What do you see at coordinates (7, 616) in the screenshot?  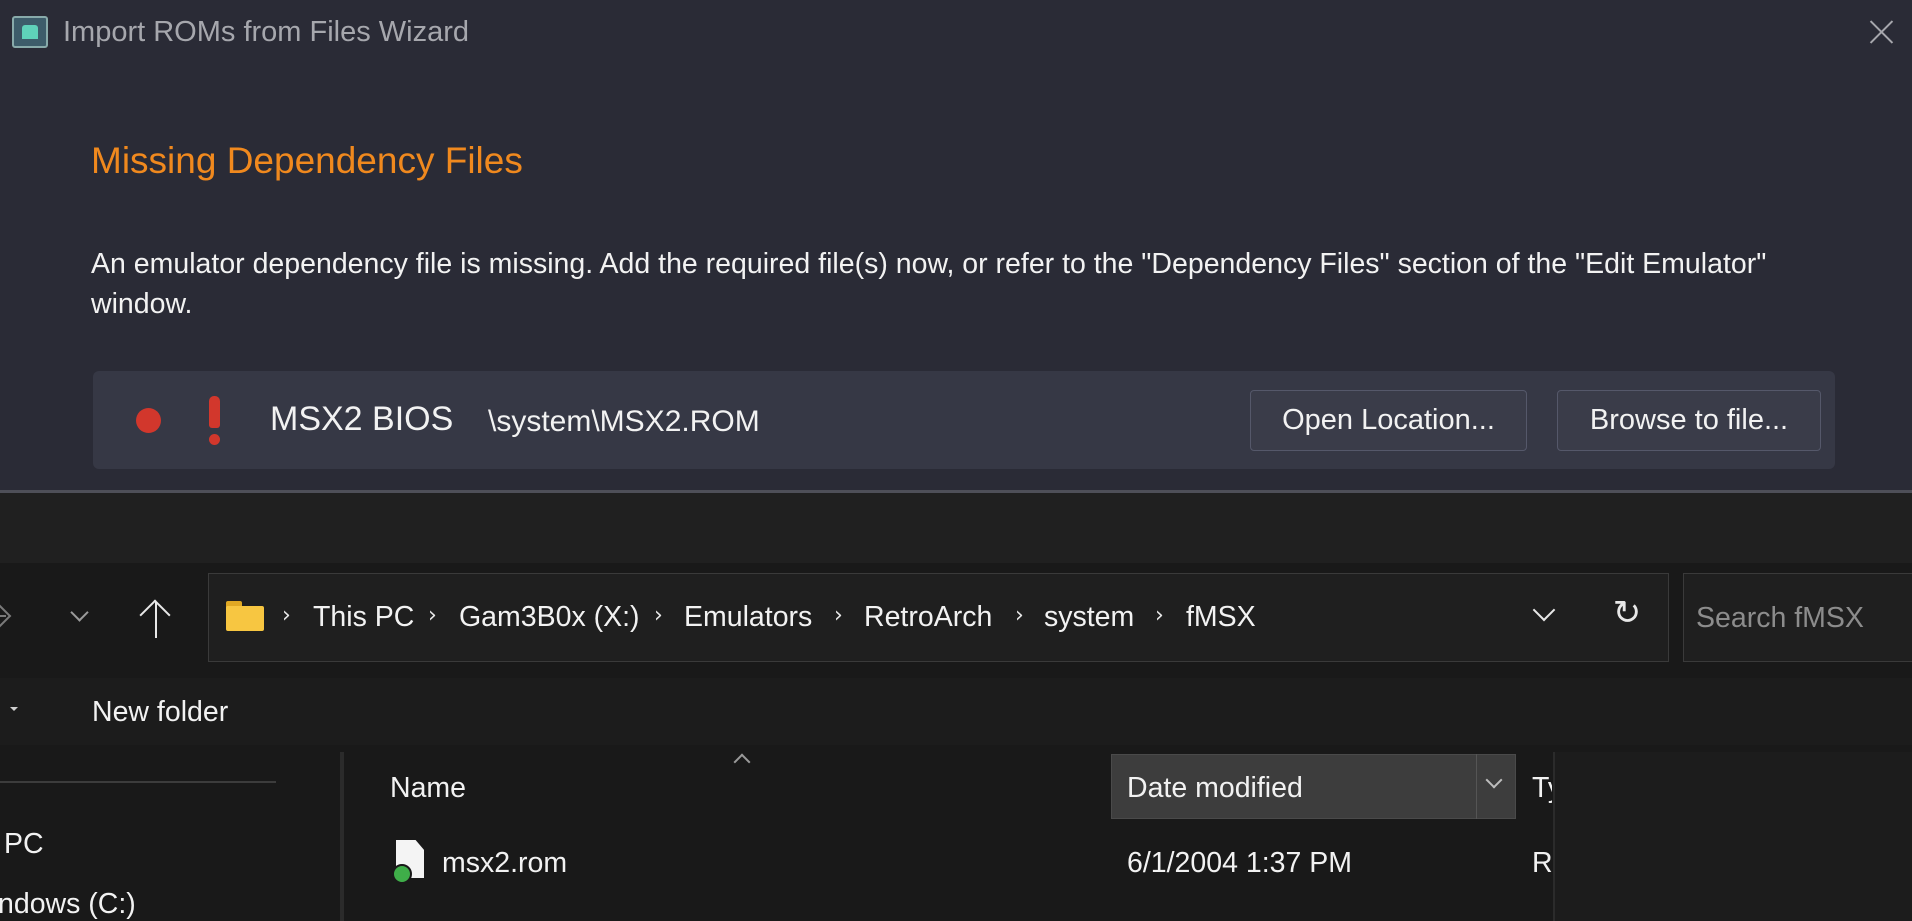 I see `forward-arrow-icon` at bounding box center [7, 616].